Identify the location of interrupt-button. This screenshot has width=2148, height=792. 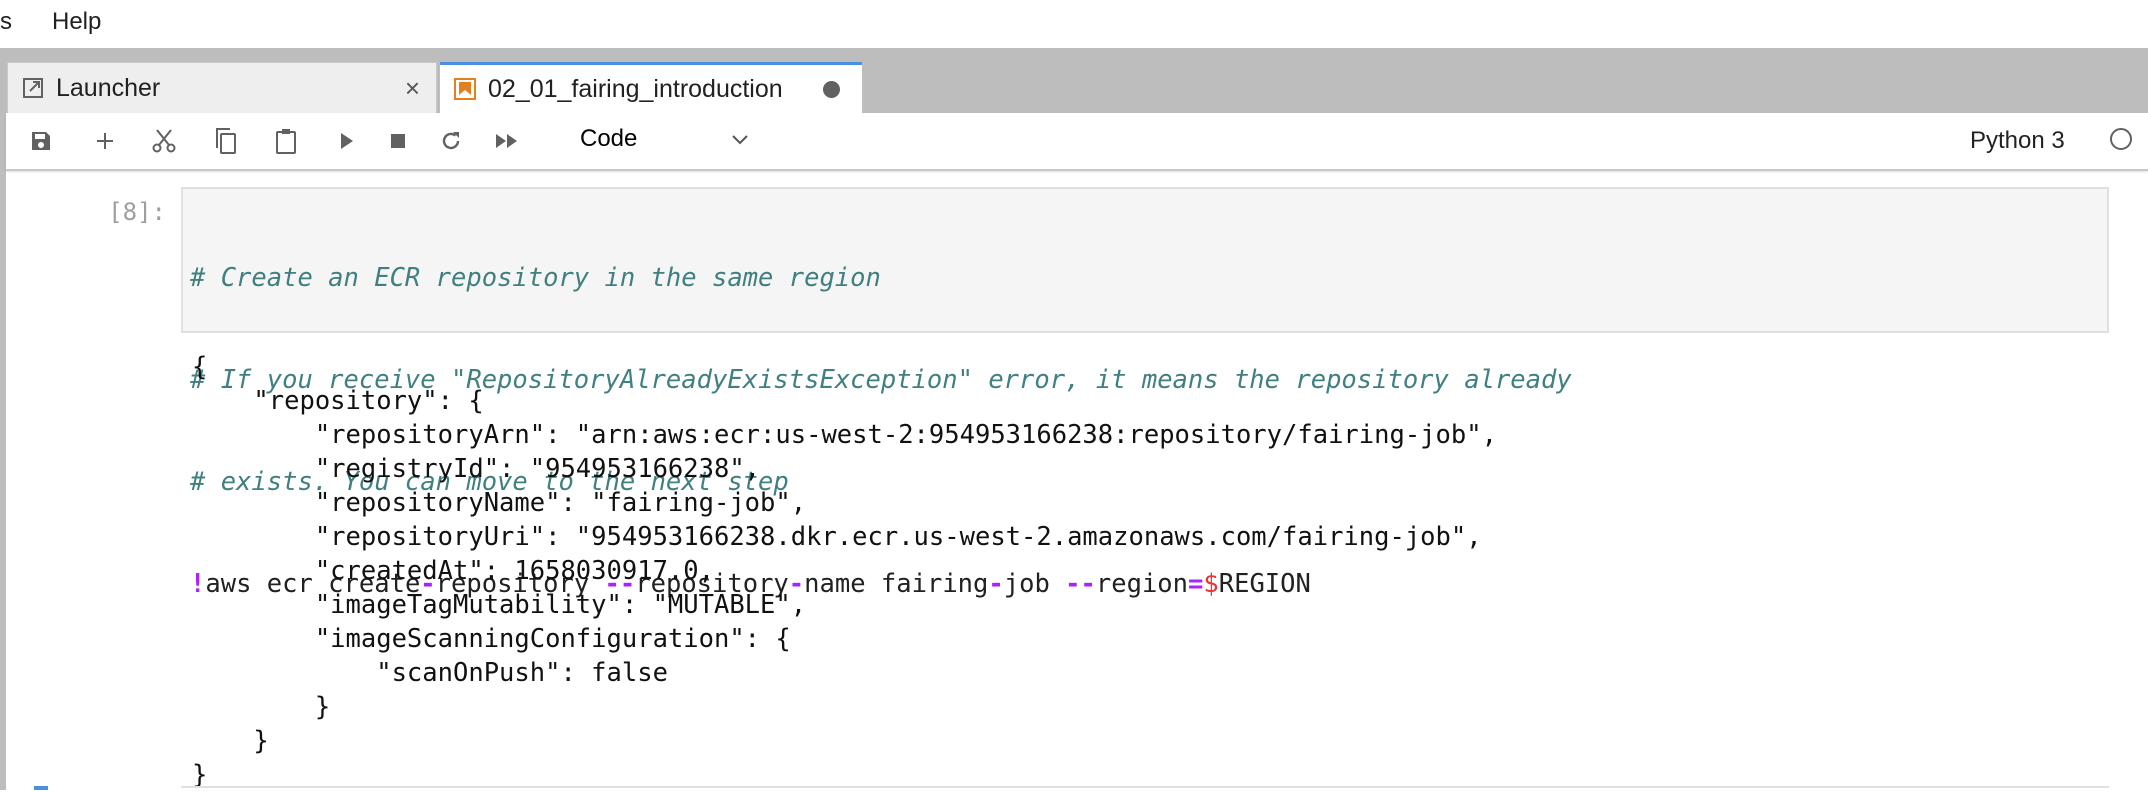
(398, 141).